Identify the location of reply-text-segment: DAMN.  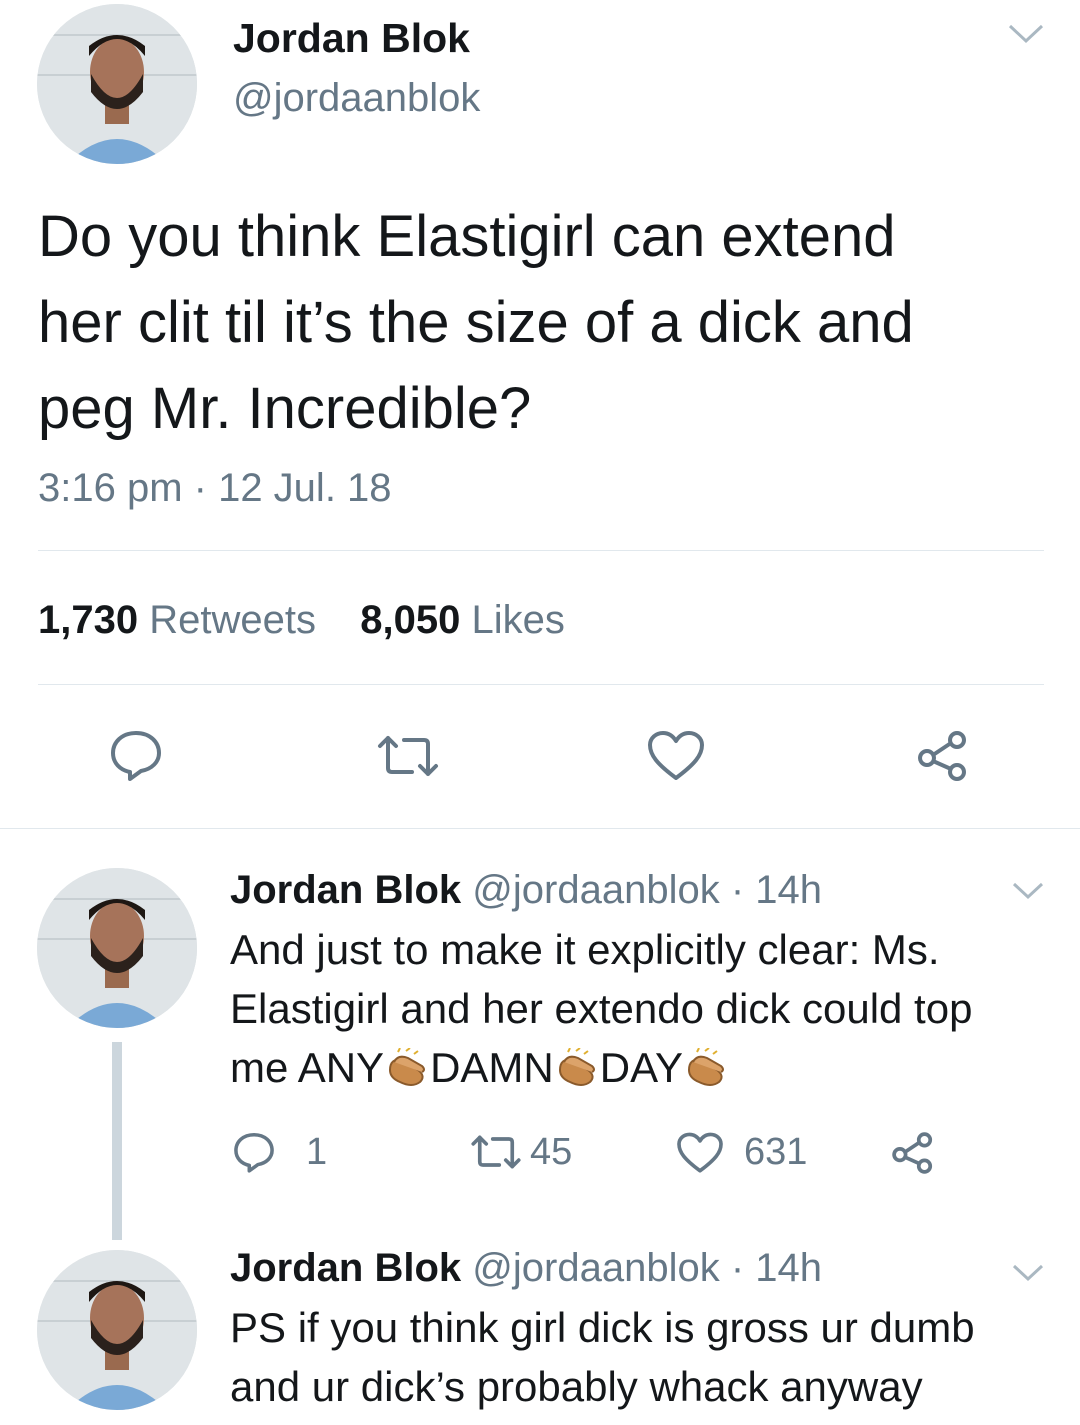
(492, 1067).